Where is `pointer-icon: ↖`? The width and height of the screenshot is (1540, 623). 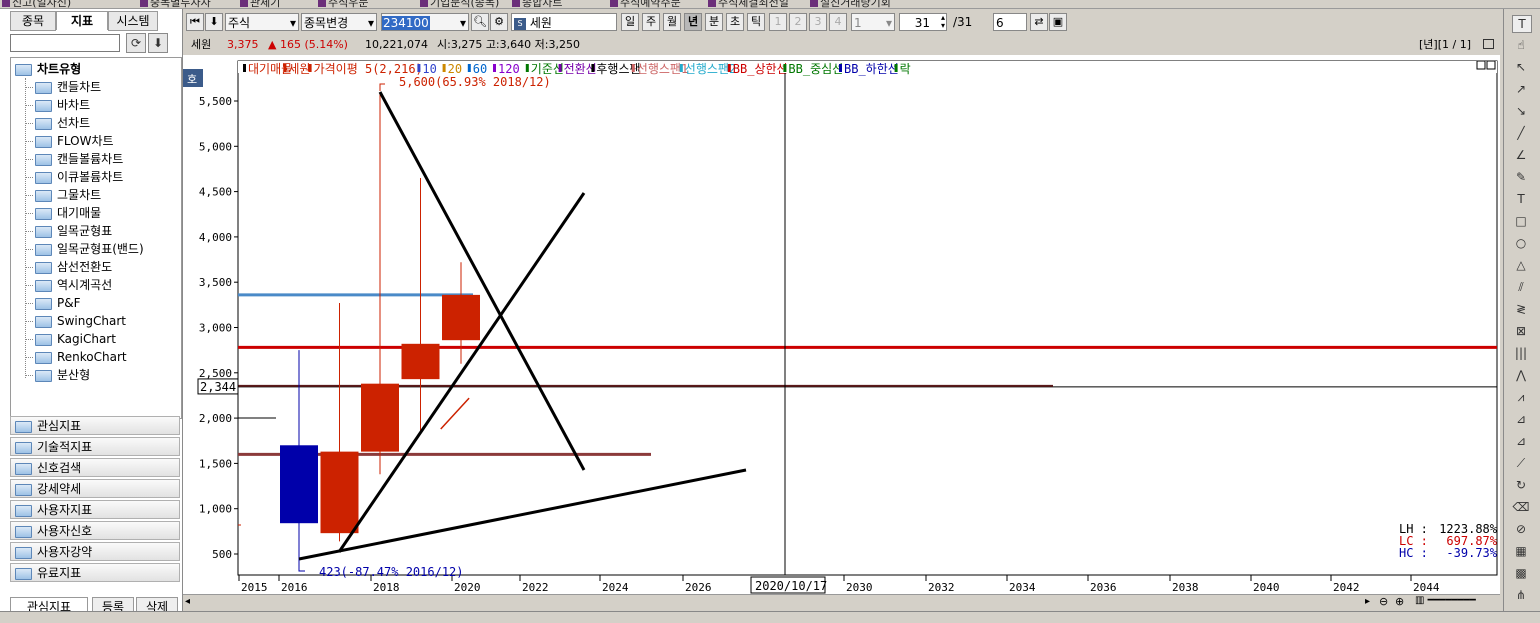 pointer-icon: ↖ is located at coordinates (1521, 67).